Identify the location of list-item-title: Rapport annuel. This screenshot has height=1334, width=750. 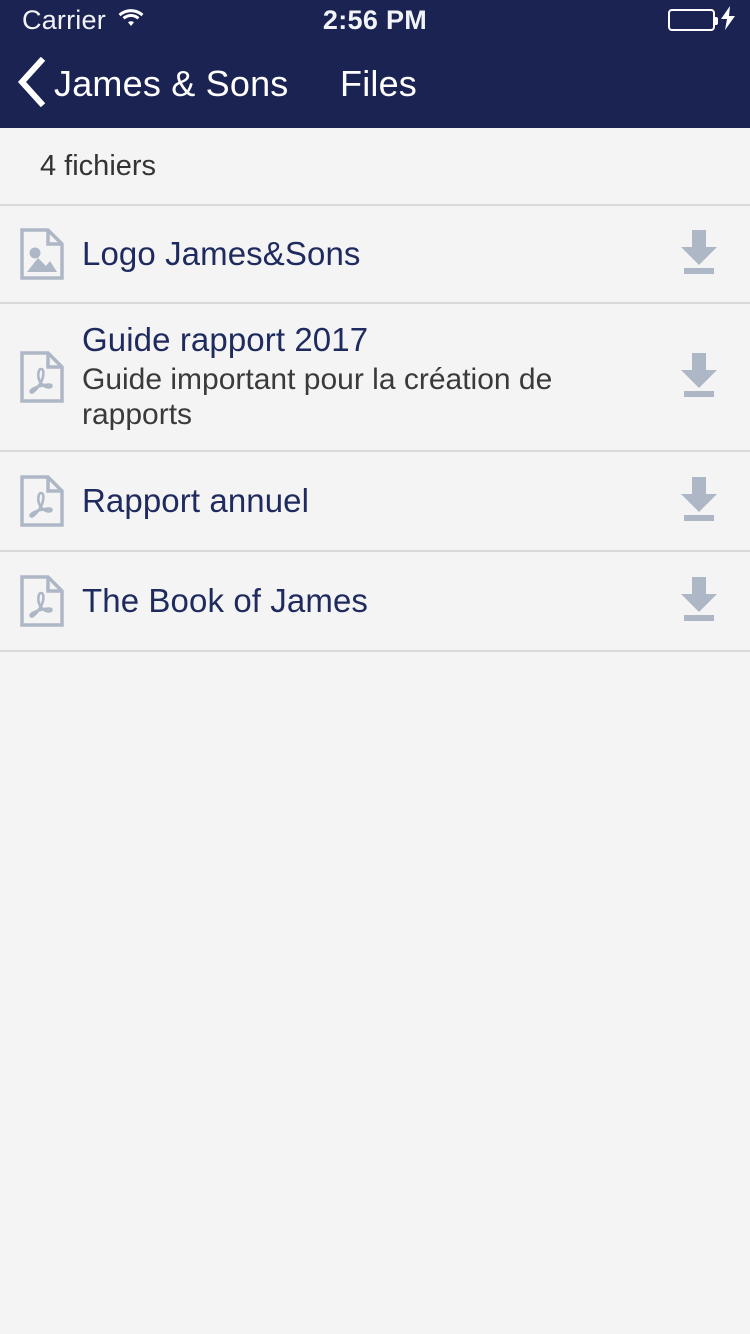
(196, 500).